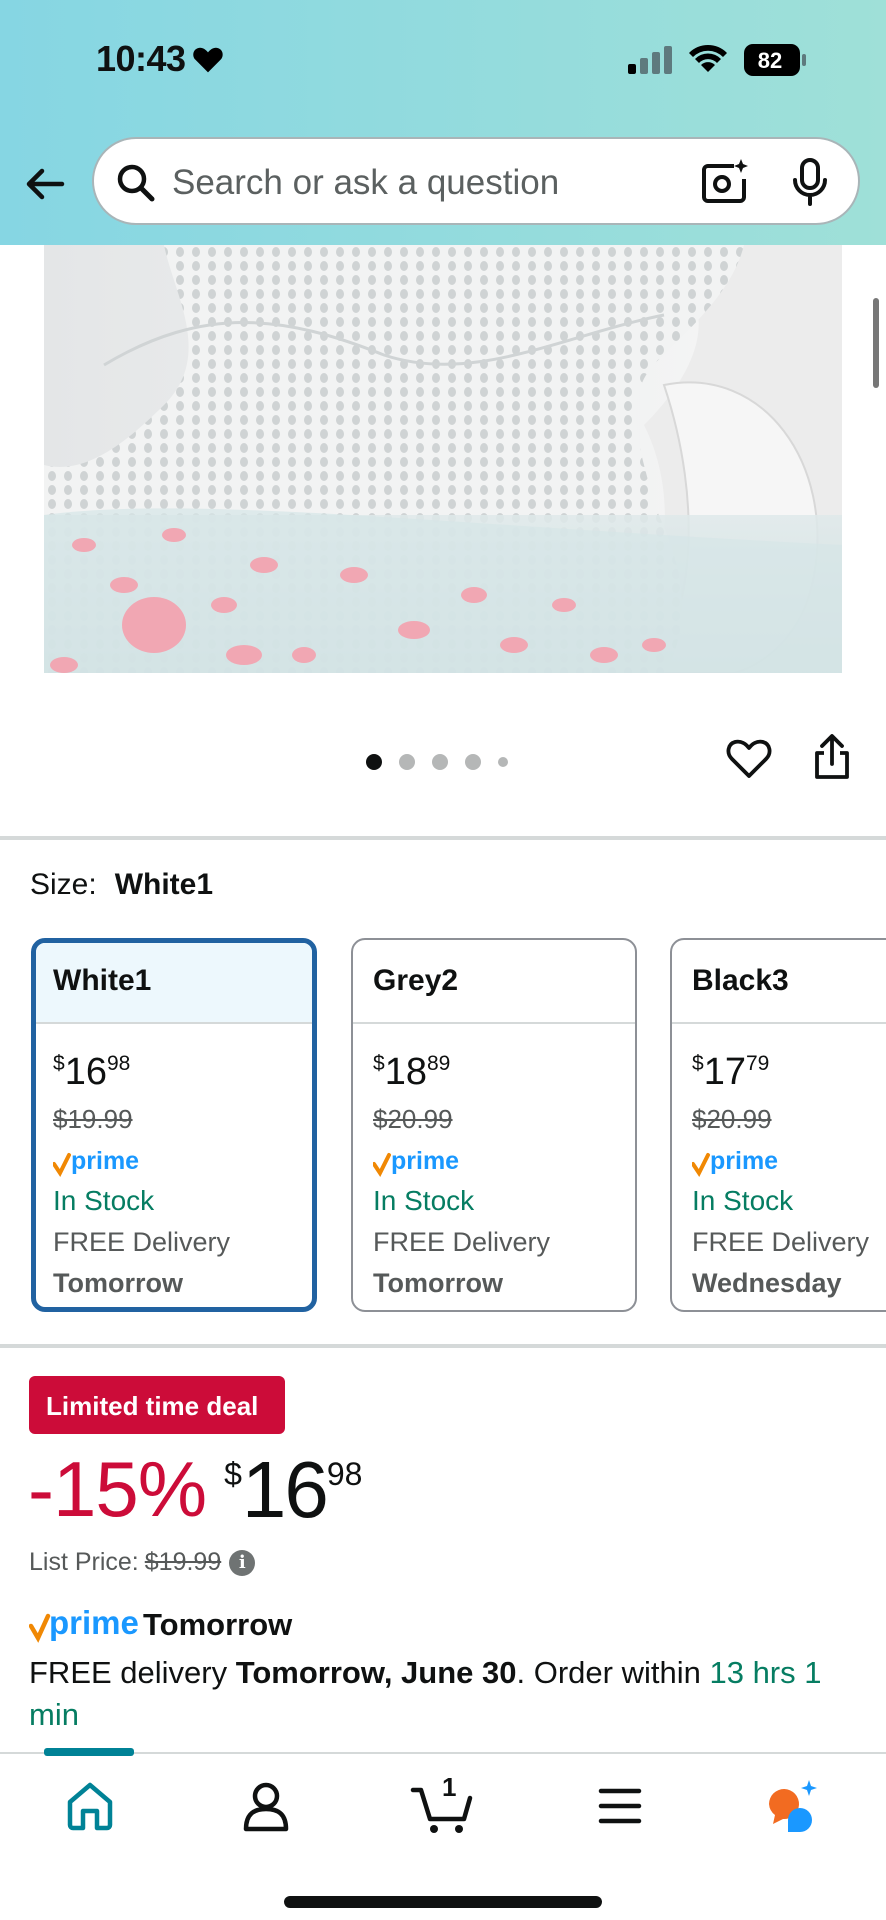  What do you see at coordinates (620, 1806) in the screenshot?
I see `menu-icon` at bounding box center [620, 1806].